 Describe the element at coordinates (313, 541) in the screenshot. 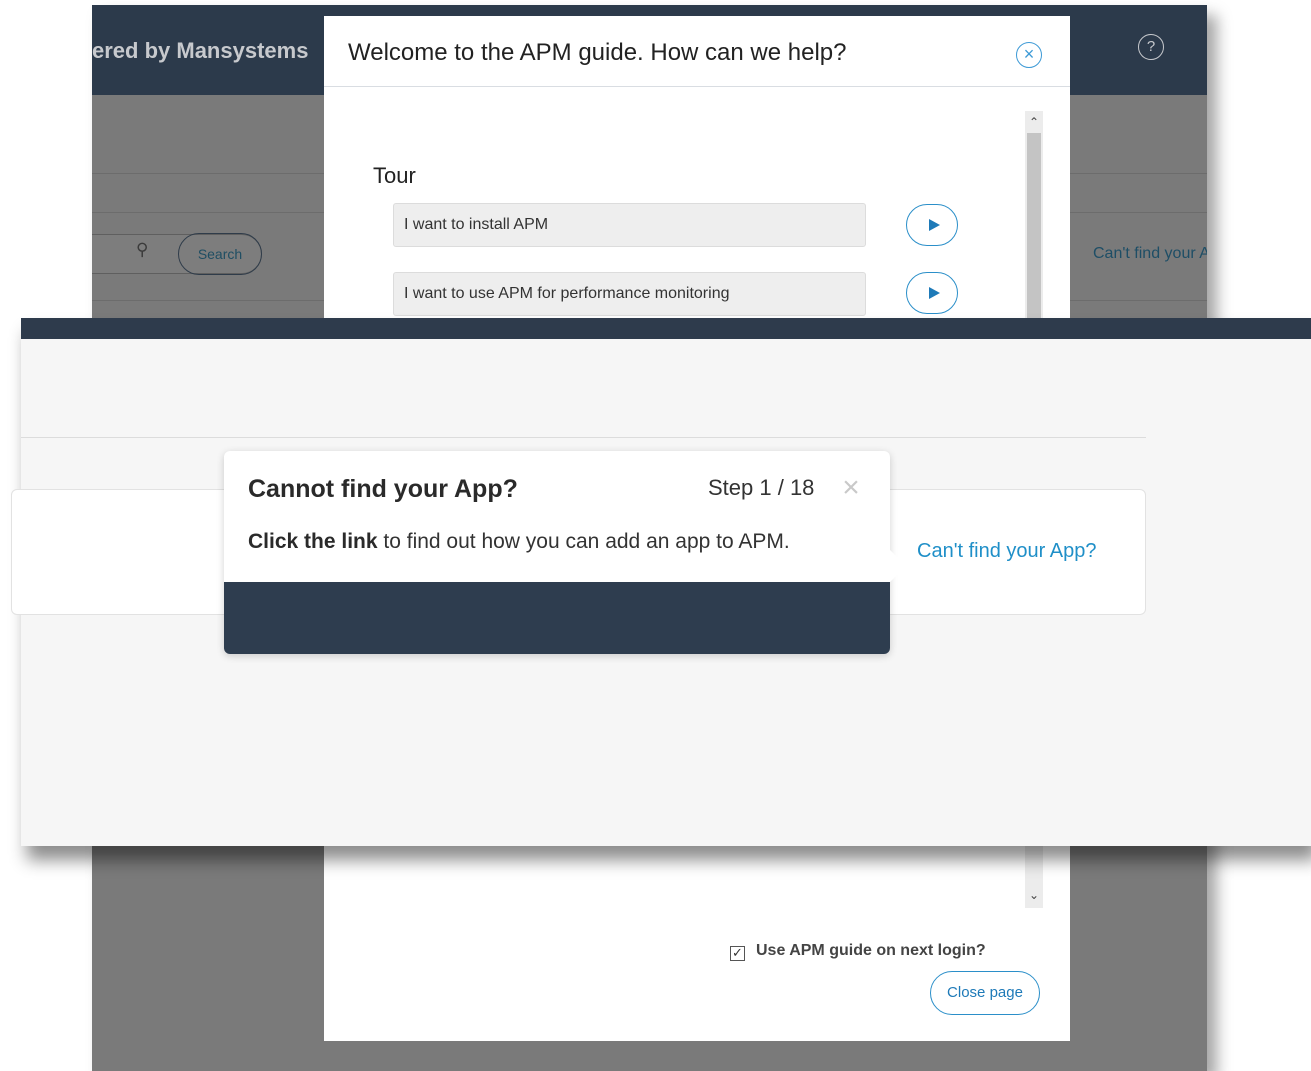

I see `popover-body-bold: Click the link` at that location.